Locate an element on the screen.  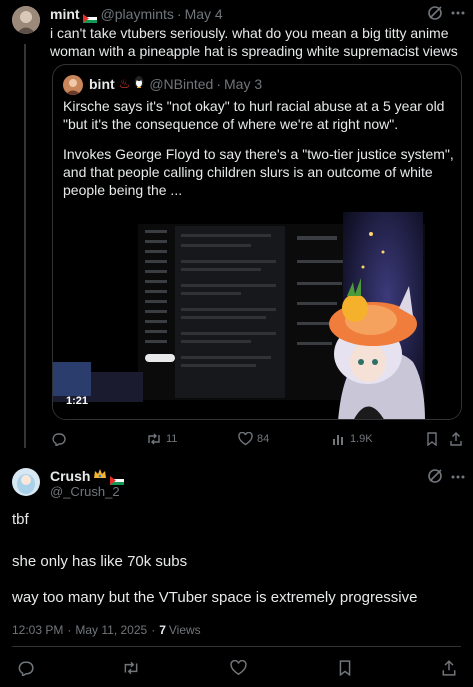
post1-like-button: 84 is located at coordinates (253, 439).